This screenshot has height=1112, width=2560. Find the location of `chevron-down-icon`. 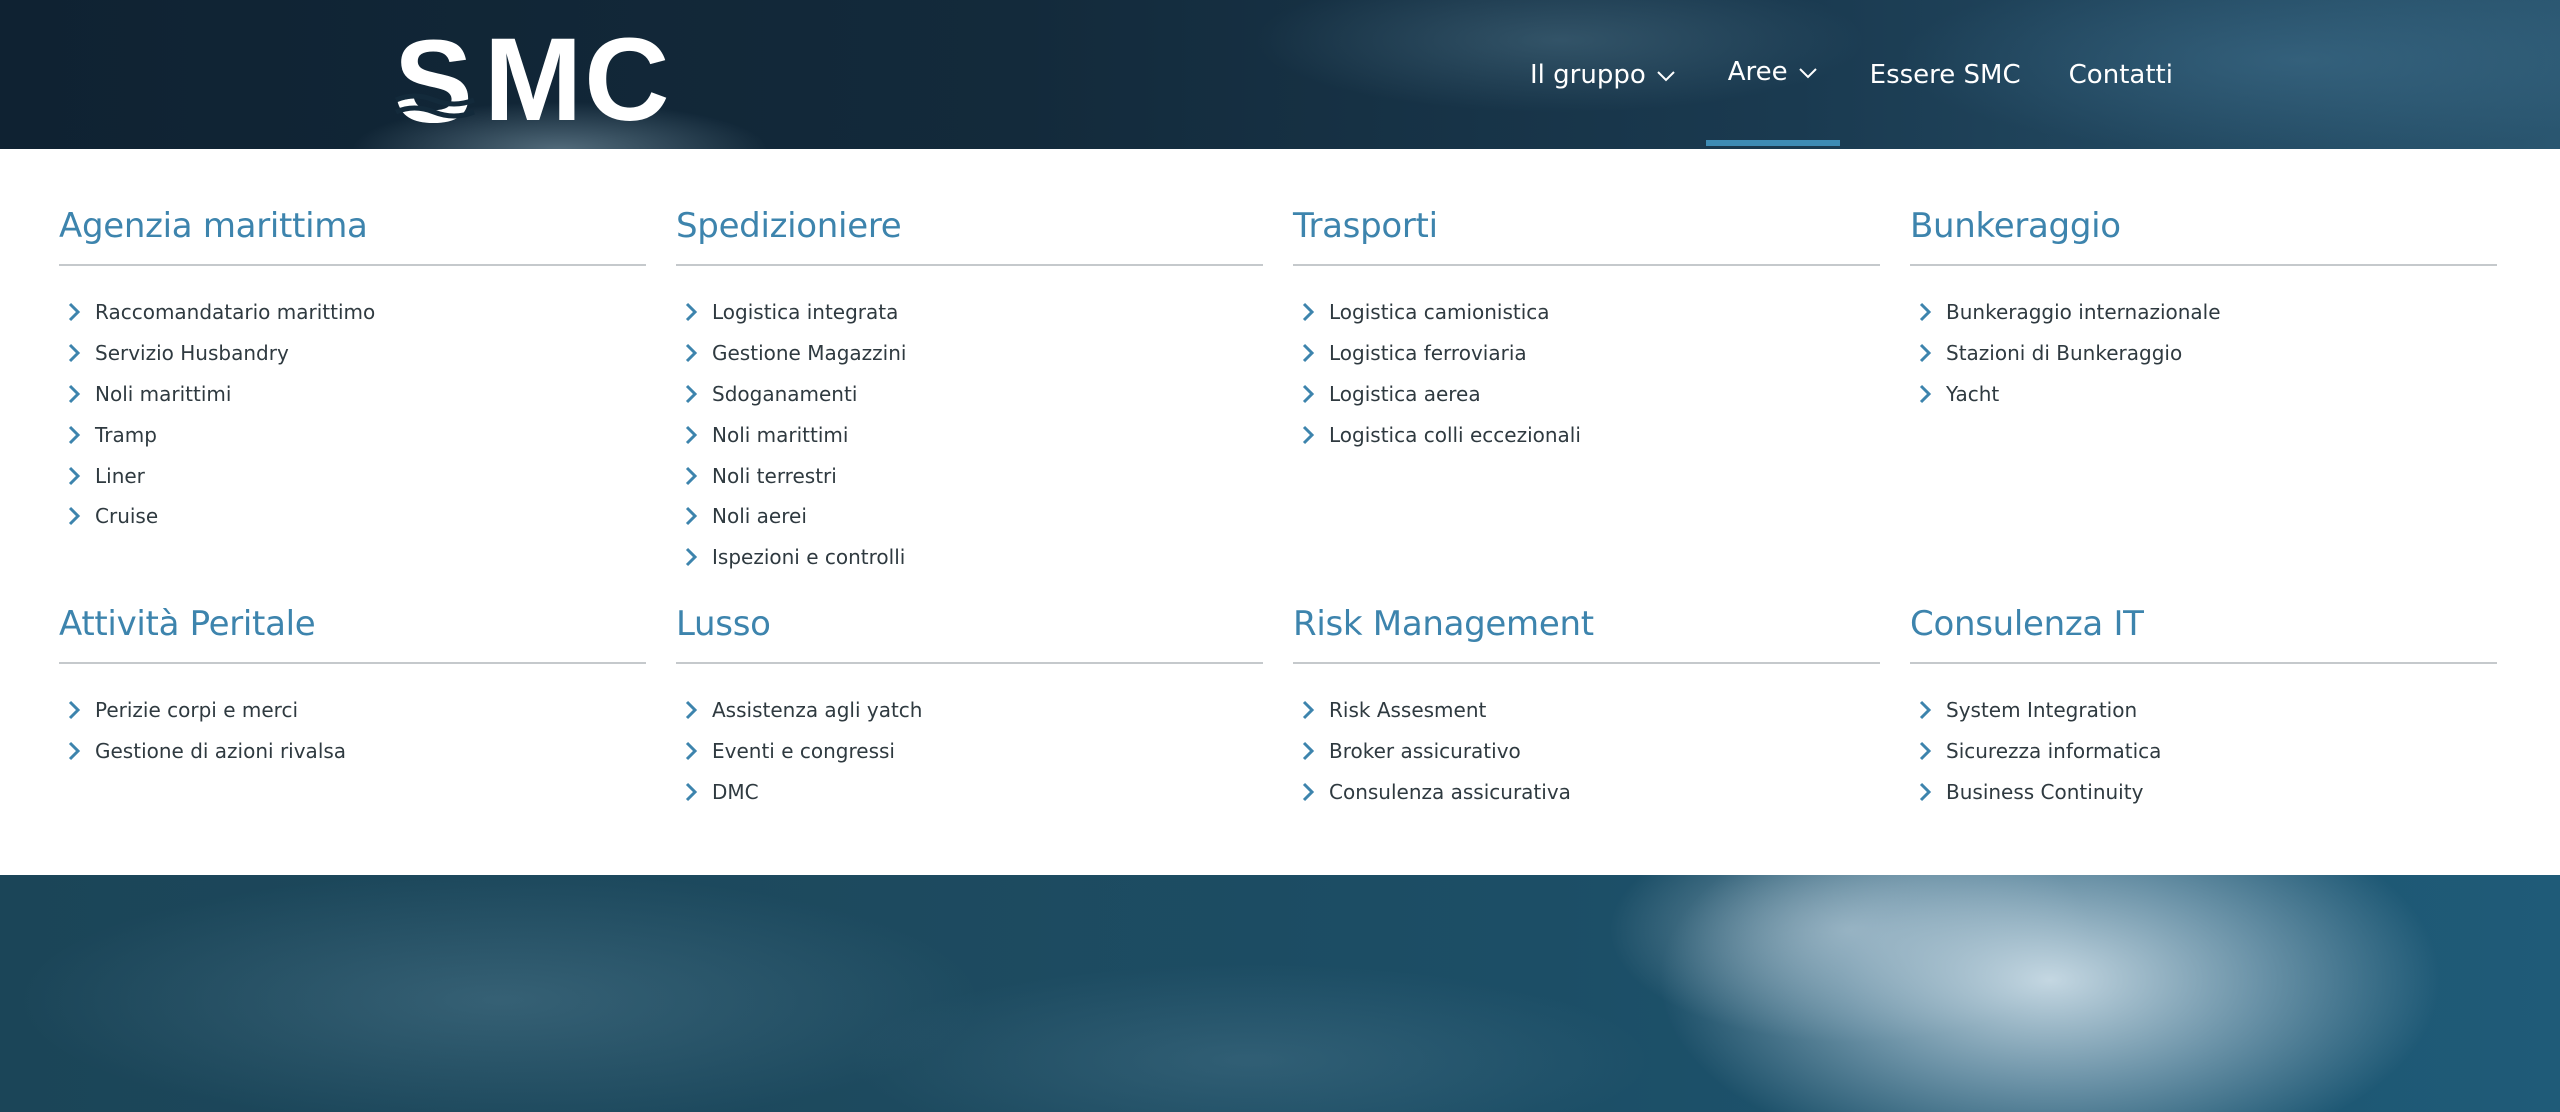

chevron-down-icon is located at coordinates (1666, 75).